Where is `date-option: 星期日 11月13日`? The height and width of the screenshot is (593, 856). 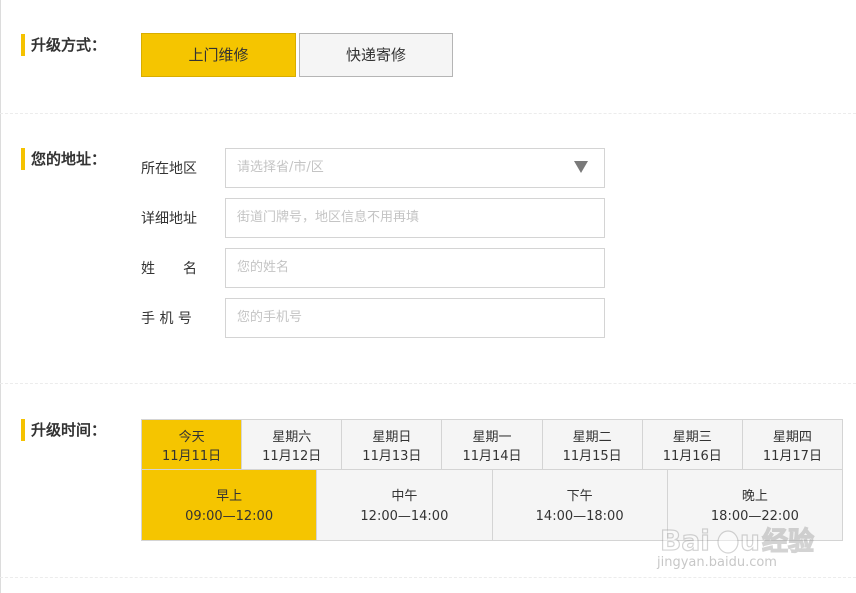 date-option: 星期日 11月13日 is located at coordinates (392, 444).